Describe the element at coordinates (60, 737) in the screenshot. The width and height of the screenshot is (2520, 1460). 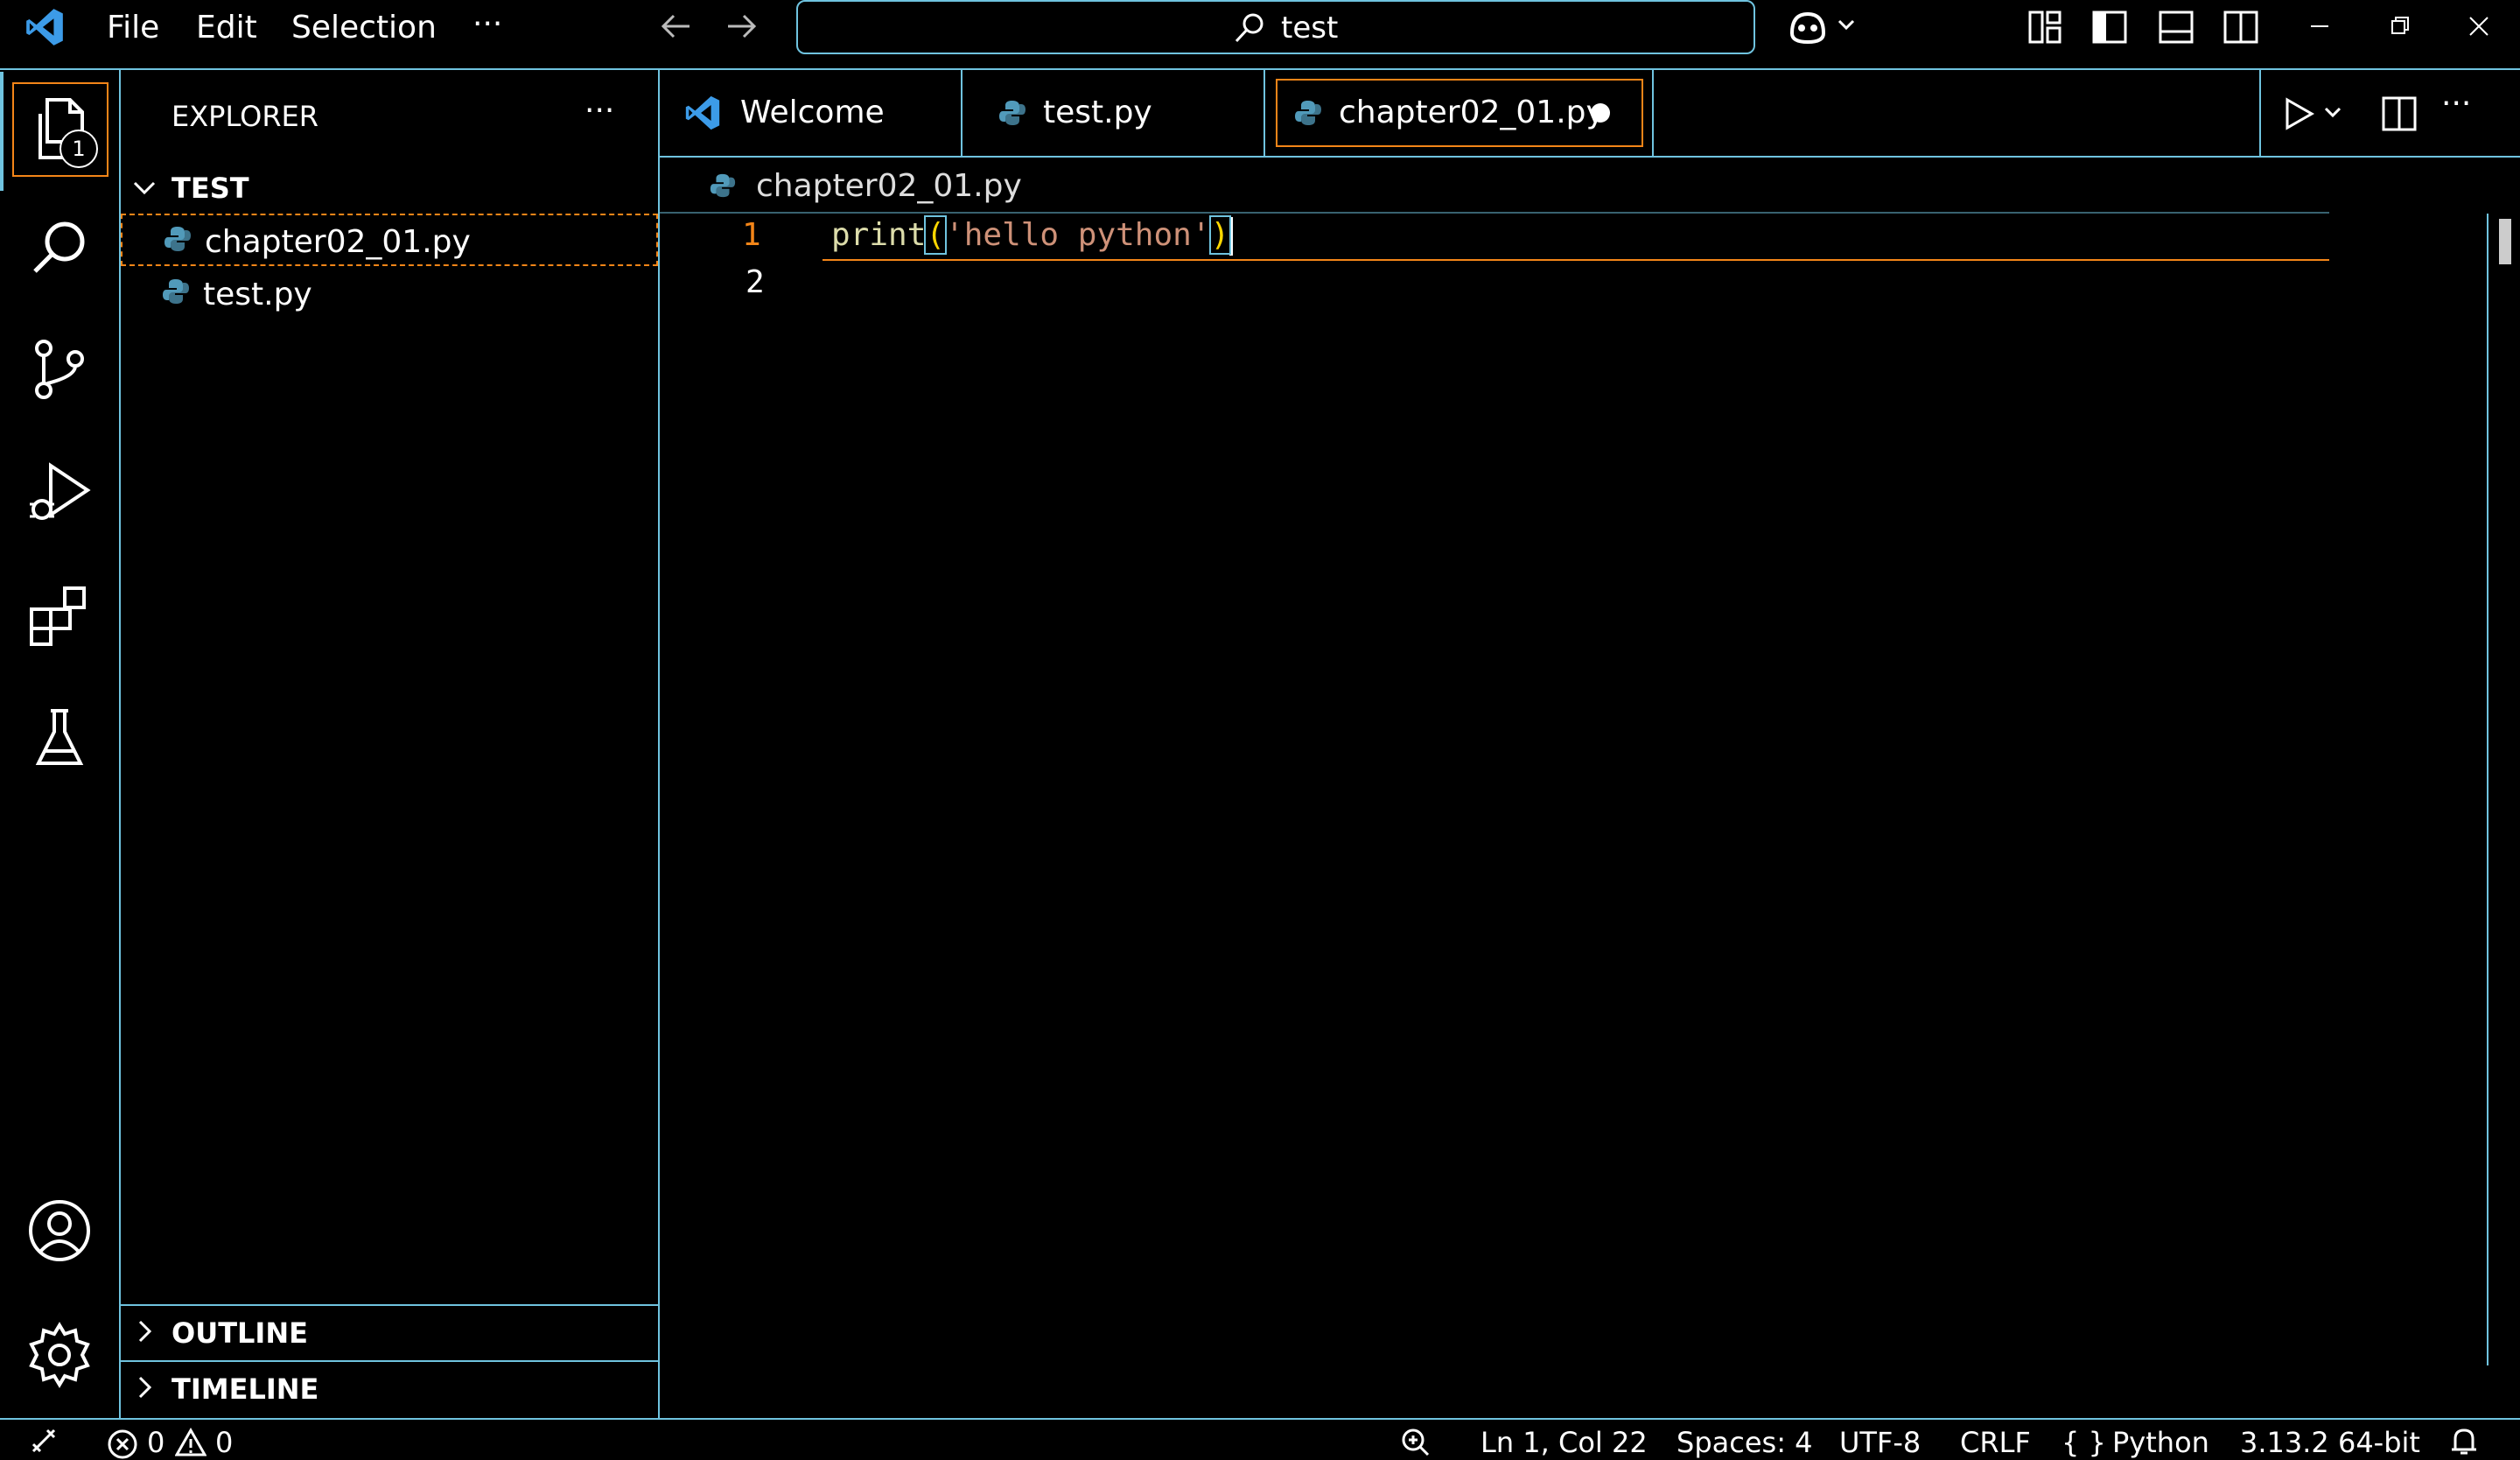
I see `testing-icon` at that location.